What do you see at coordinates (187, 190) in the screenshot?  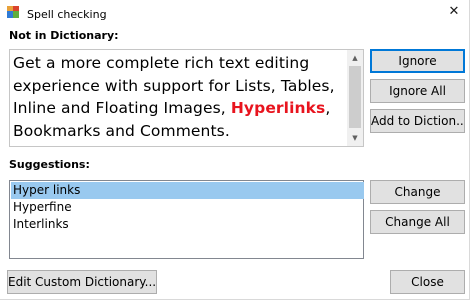 I see `suggestion-item-selected: Hyper links` at bounding box center [187, 190].